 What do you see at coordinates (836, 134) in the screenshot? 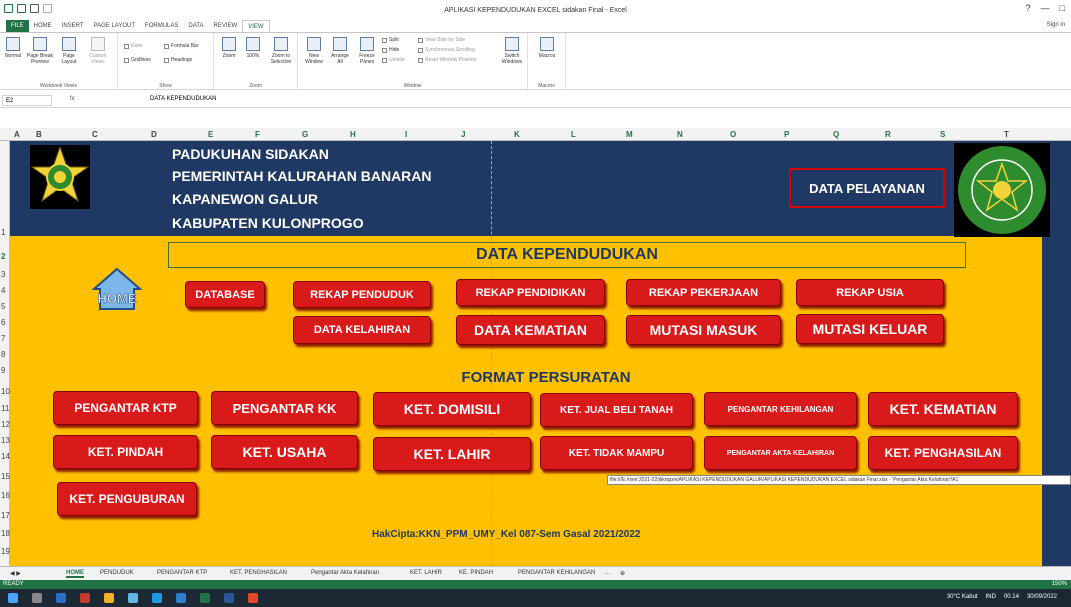
I see `column-header: Q` at bounding box center [836, 134].